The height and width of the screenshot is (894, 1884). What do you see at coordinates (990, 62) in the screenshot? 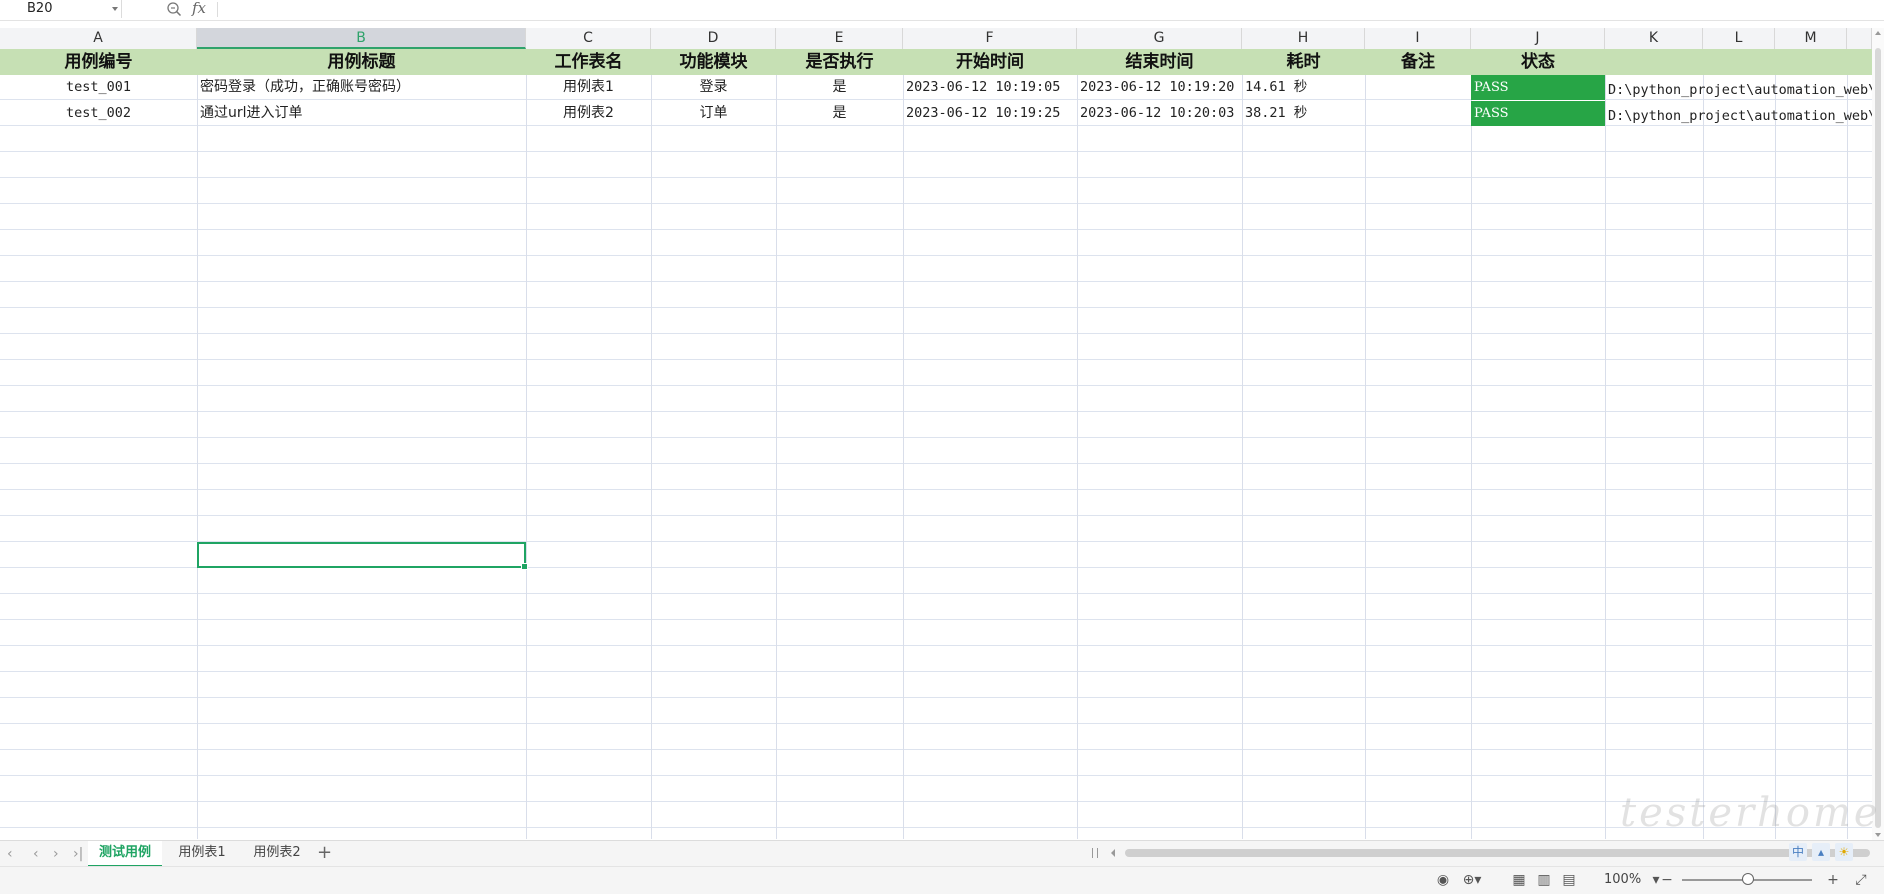
I see `header-cell-start: 开始时间` at bounding box center [990, 62].